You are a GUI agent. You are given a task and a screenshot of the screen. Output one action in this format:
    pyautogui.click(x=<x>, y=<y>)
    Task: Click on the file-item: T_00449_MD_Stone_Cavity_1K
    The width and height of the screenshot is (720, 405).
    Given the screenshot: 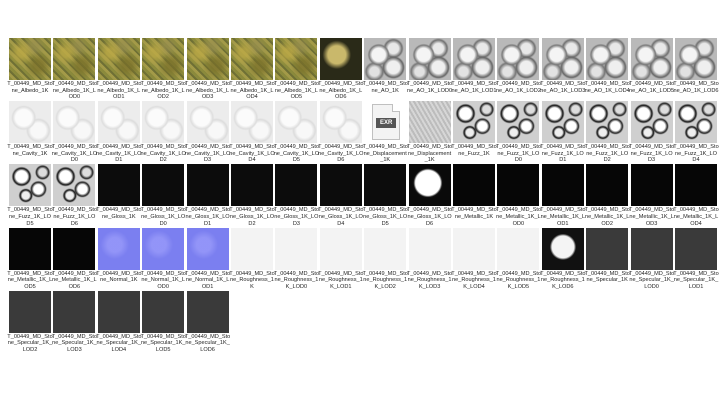 What is the action you would take?
    pyautogui.click(x=30, y=133)
    